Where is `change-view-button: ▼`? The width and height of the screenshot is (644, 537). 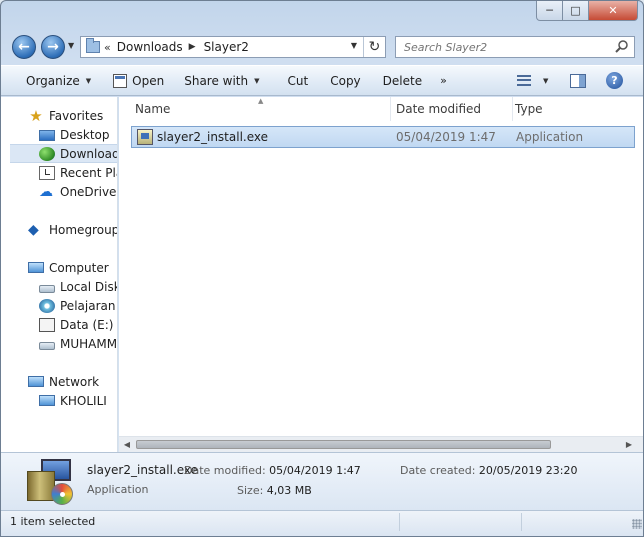 change-view-button: ▼ is located at coordinates (532, 81).